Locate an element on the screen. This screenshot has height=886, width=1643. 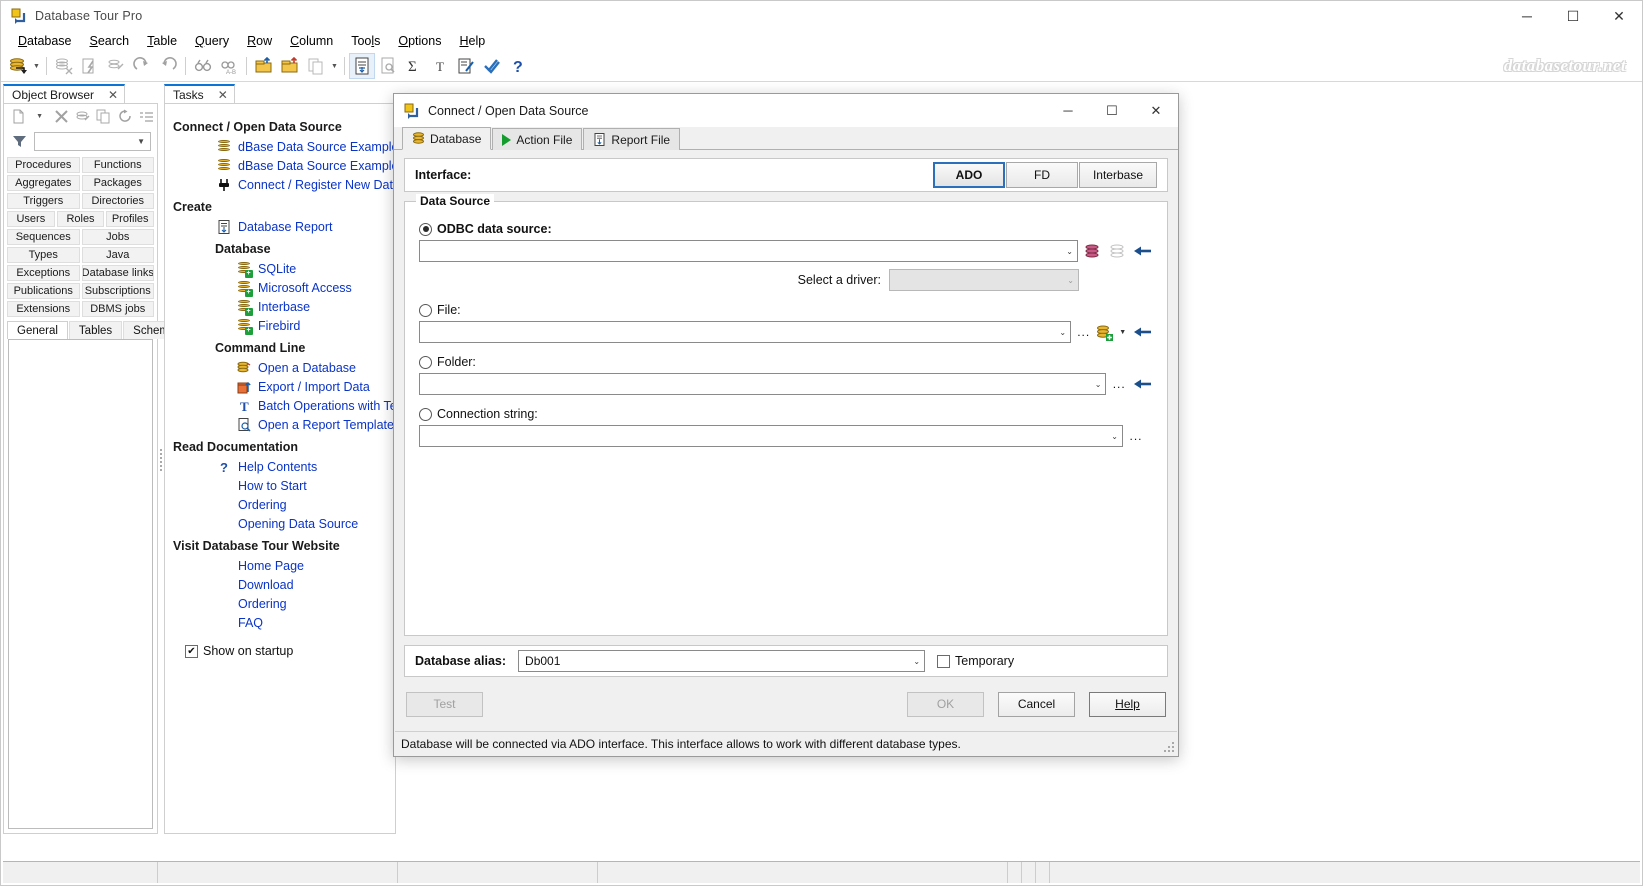
delete-object-icon is located at coordinates (61, 116).